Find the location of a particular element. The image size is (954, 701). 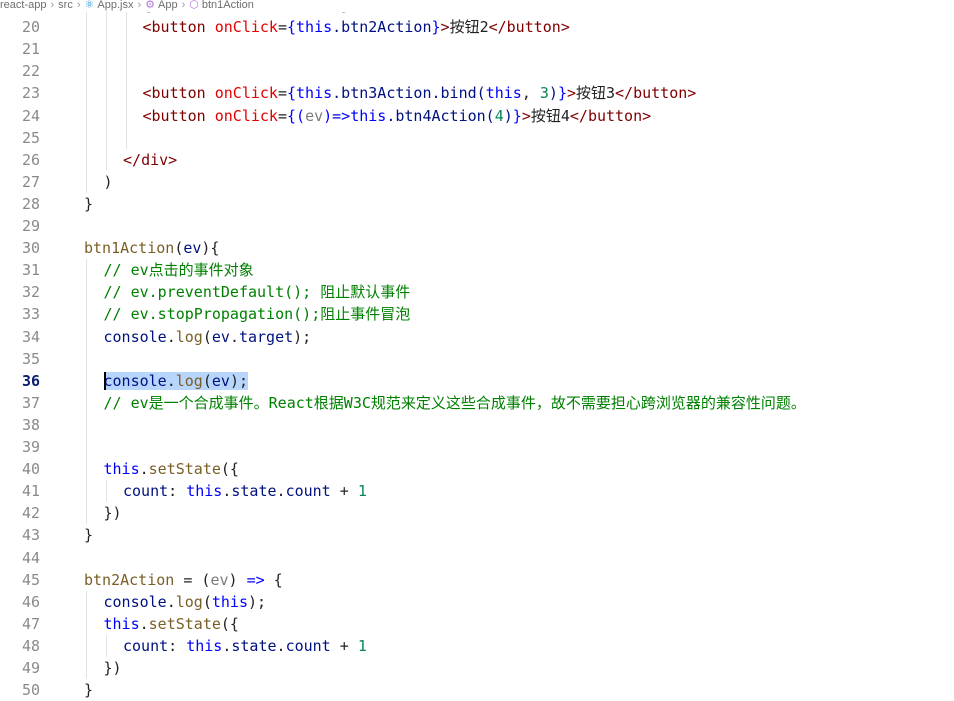

selected-token: log is located at coordinates (189, 380).